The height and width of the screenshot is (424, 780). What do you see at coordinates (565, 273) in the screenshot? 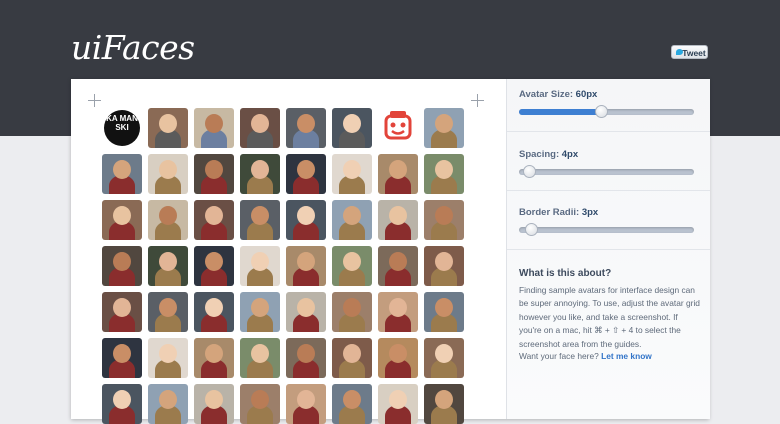
I see `about-title: What is this about?` at bounding box center [565, 273].